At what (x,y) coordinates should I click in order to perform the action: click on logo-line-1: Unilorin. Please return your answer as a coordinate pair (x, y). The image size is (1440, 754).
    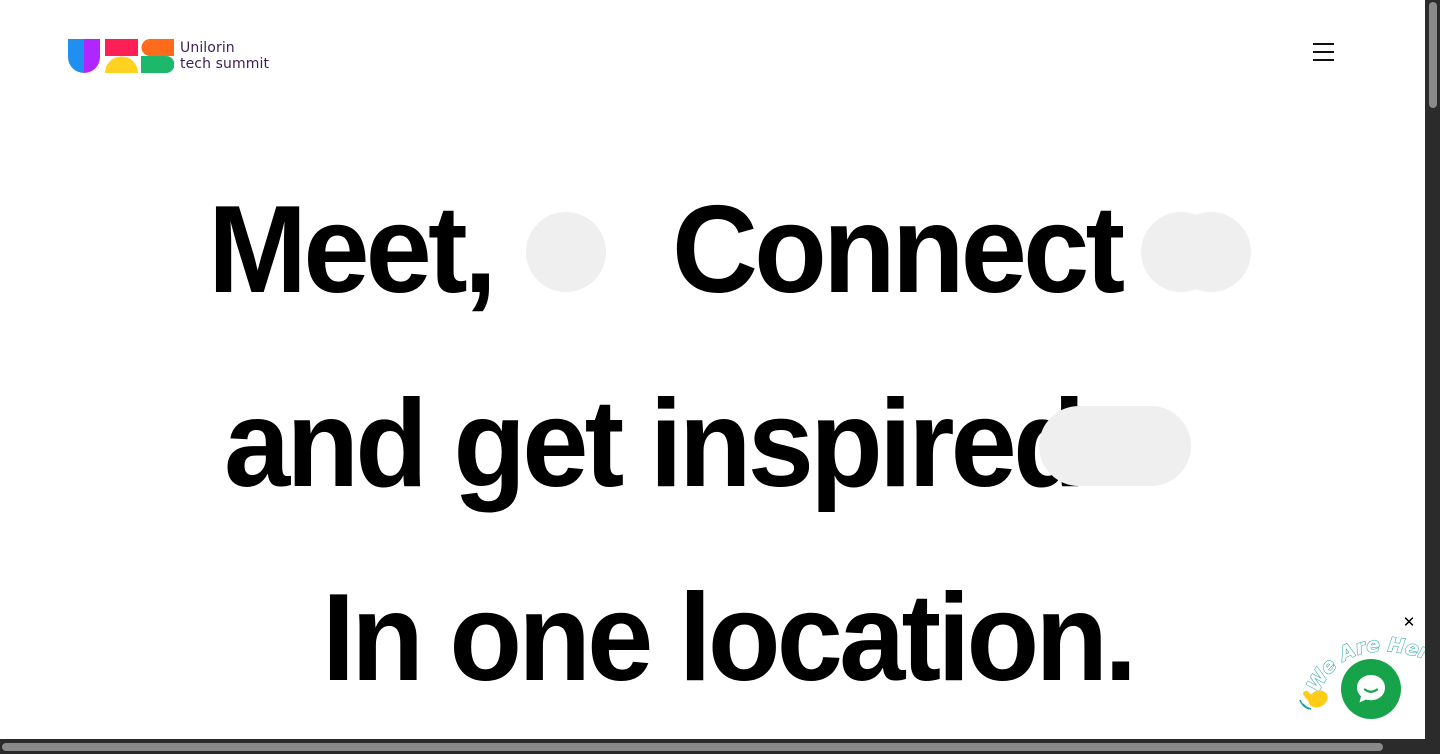
    Looking at the image, I should click on (207, 48).